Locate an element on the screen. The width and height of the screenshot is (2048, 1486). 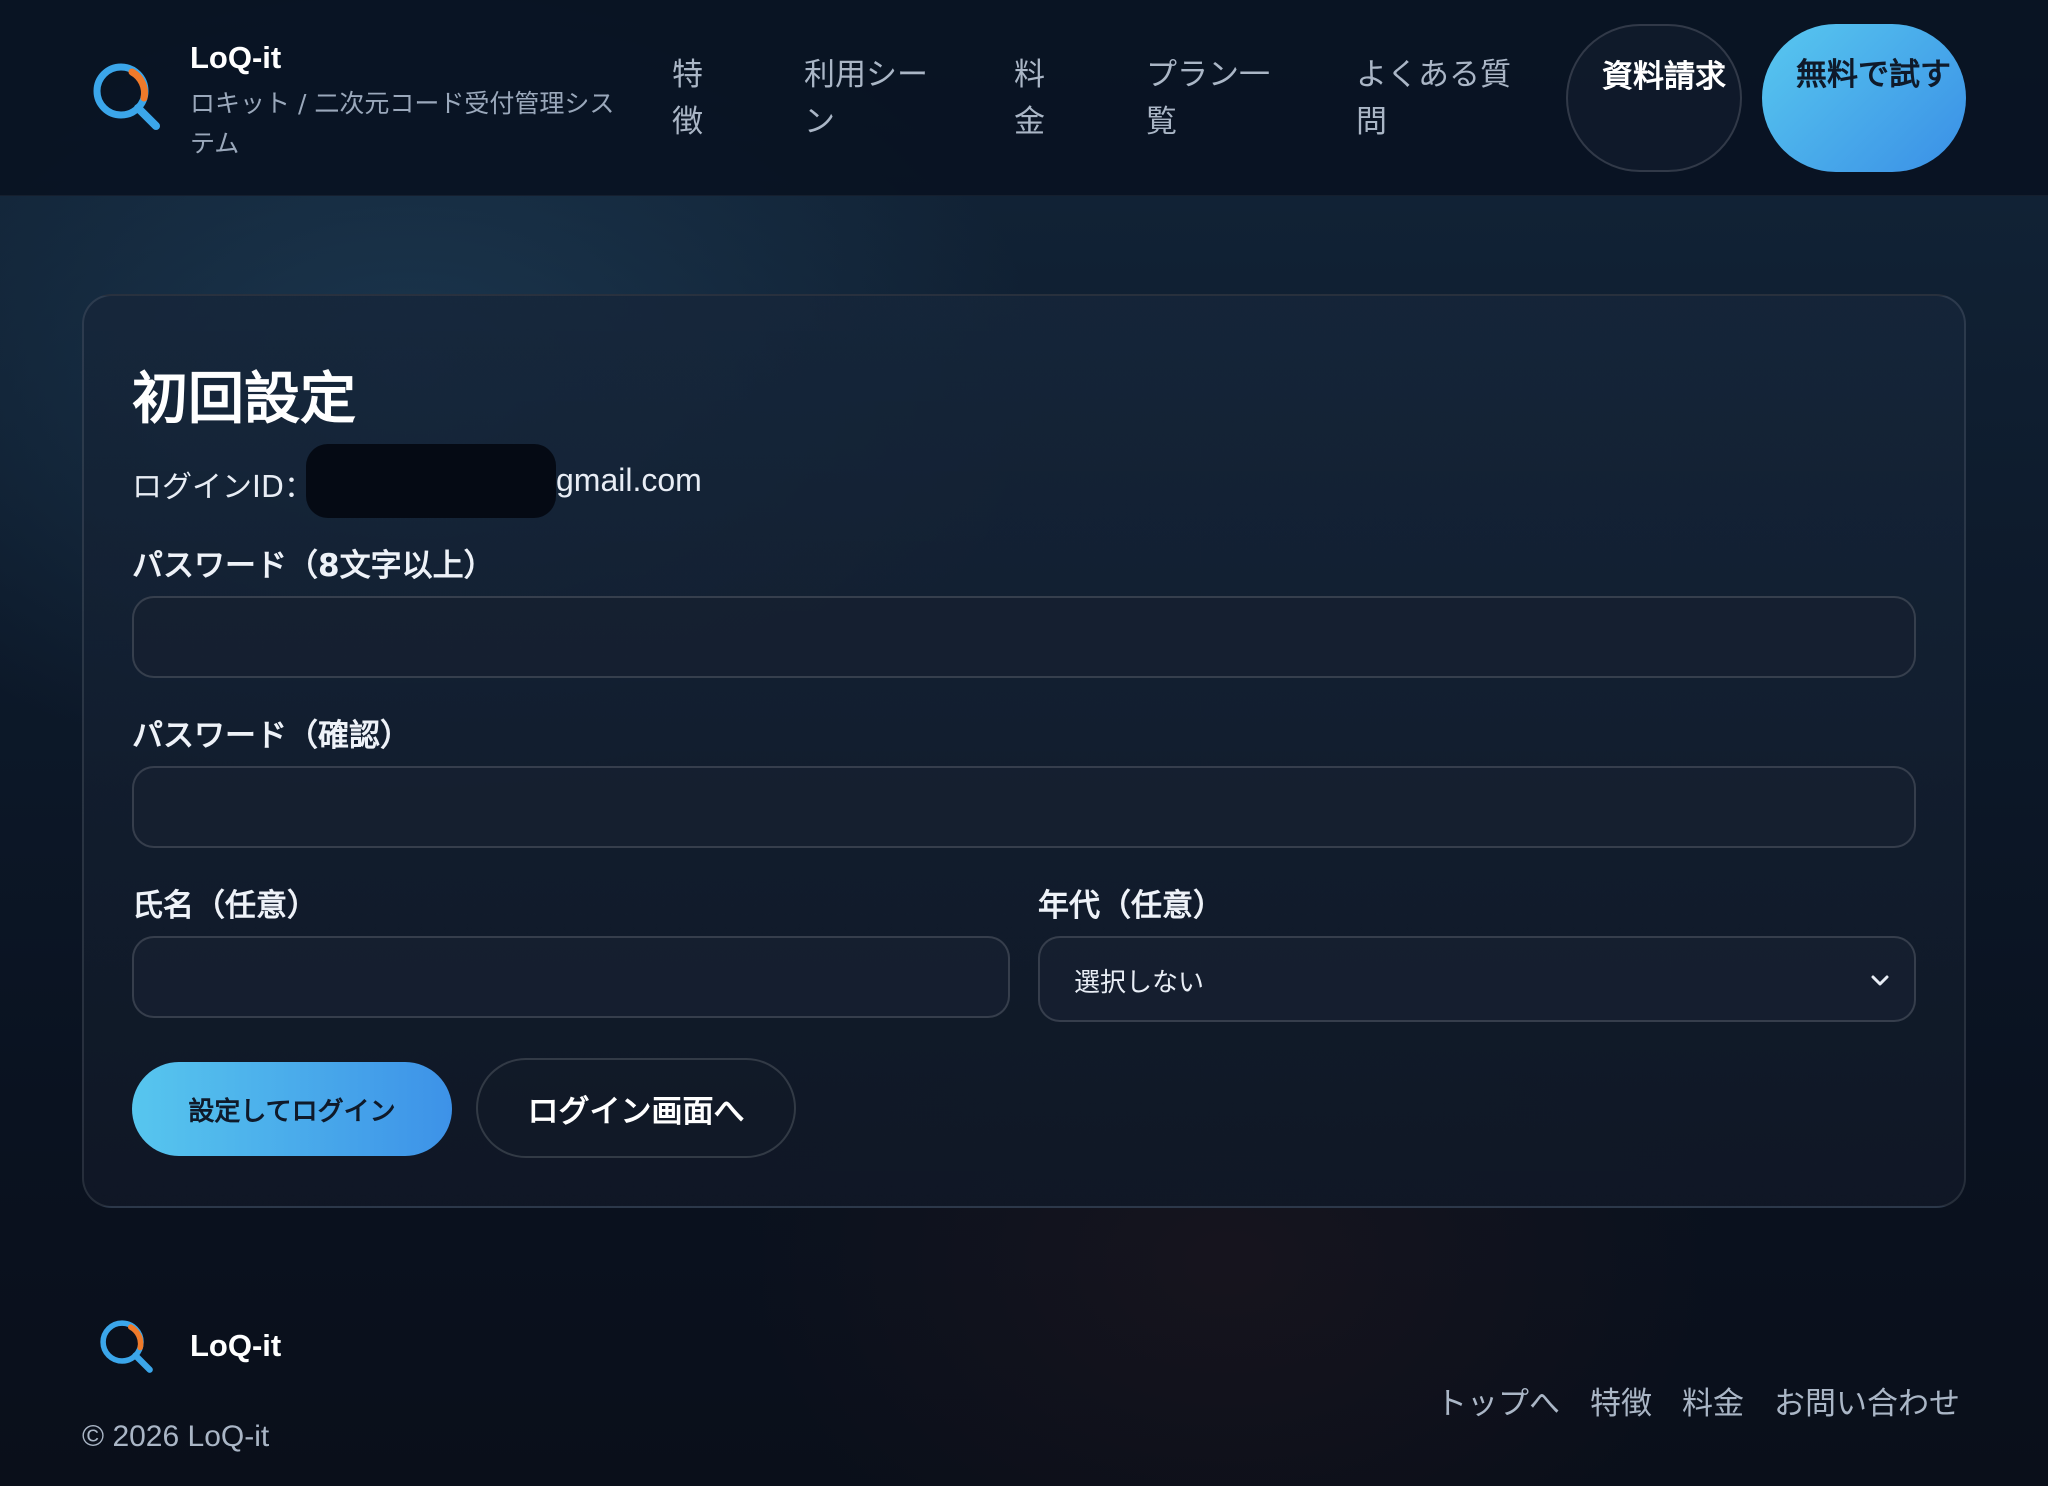
footer-link-pricing: 料金 is located at coordinates (1713, 1400).